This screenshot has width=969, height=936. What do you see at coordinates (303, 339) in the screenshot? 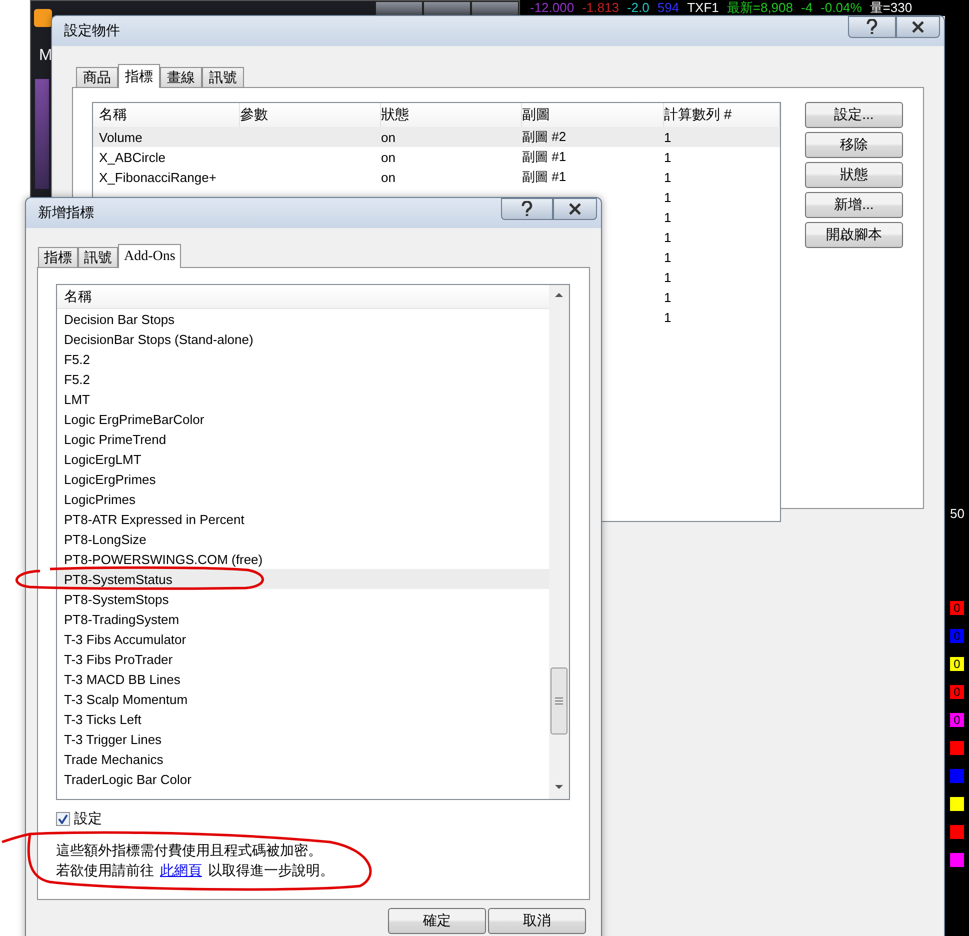
I see `list-item: DecisionBar Stops (Stand-alone)` at bounding box center [303, 339].